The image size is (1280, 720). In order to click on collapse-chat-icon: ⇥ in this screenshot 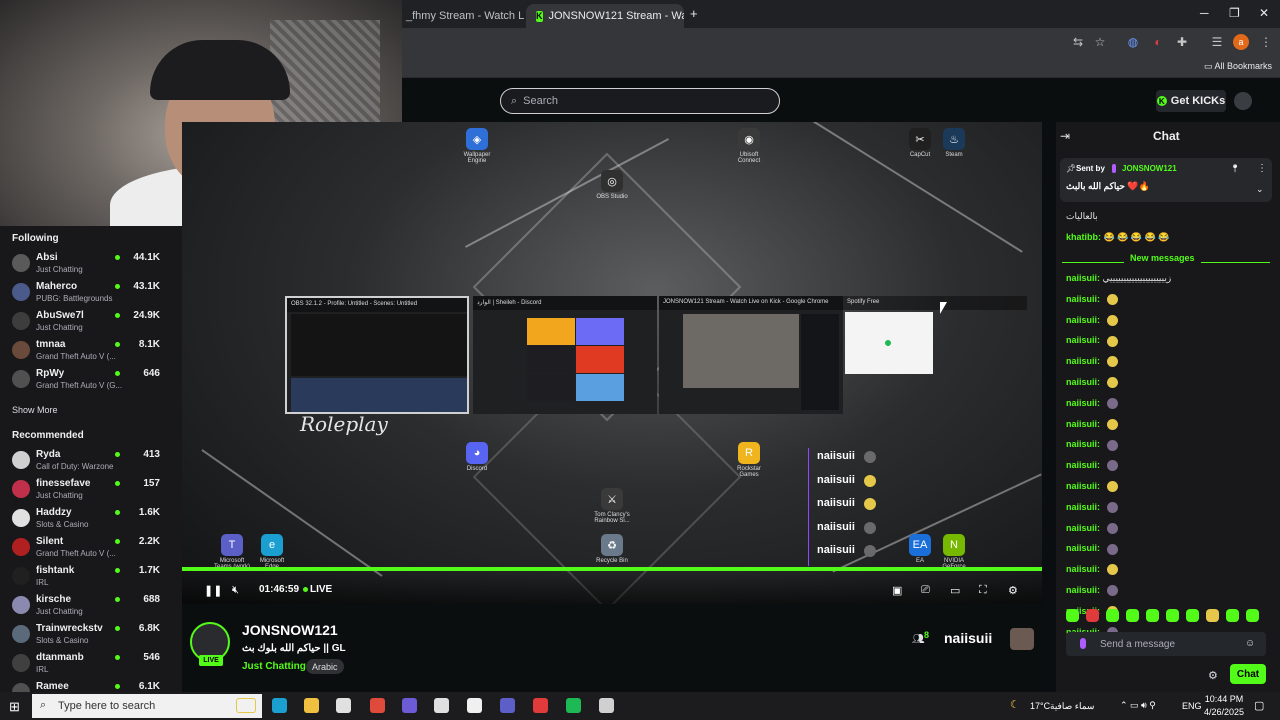, I will do `click(1065, 136)`.